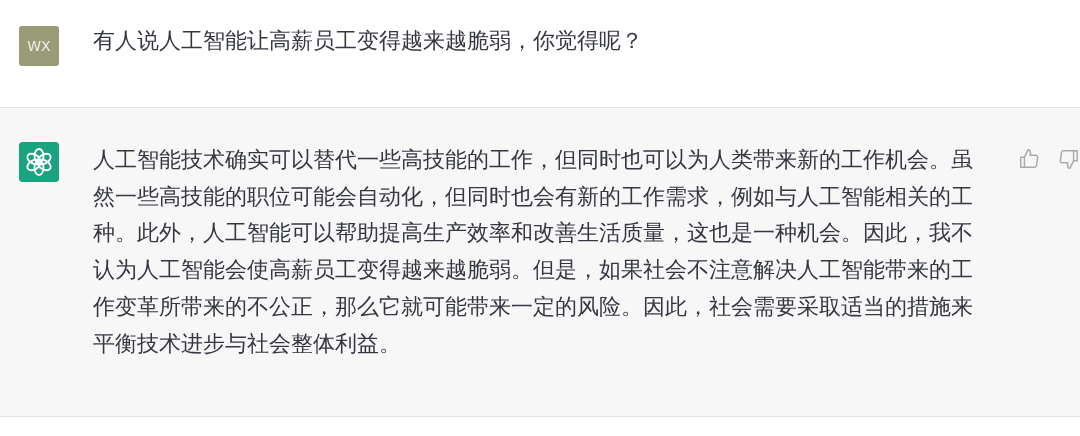 The image size is (1080, 436). What do you see at coordinates (368, 41) in the screenshot?
I see `question-text: 有人说人工智能让高薪员工变得越来越脆弱，你觉得呢？` at bounding box center [368, 41].